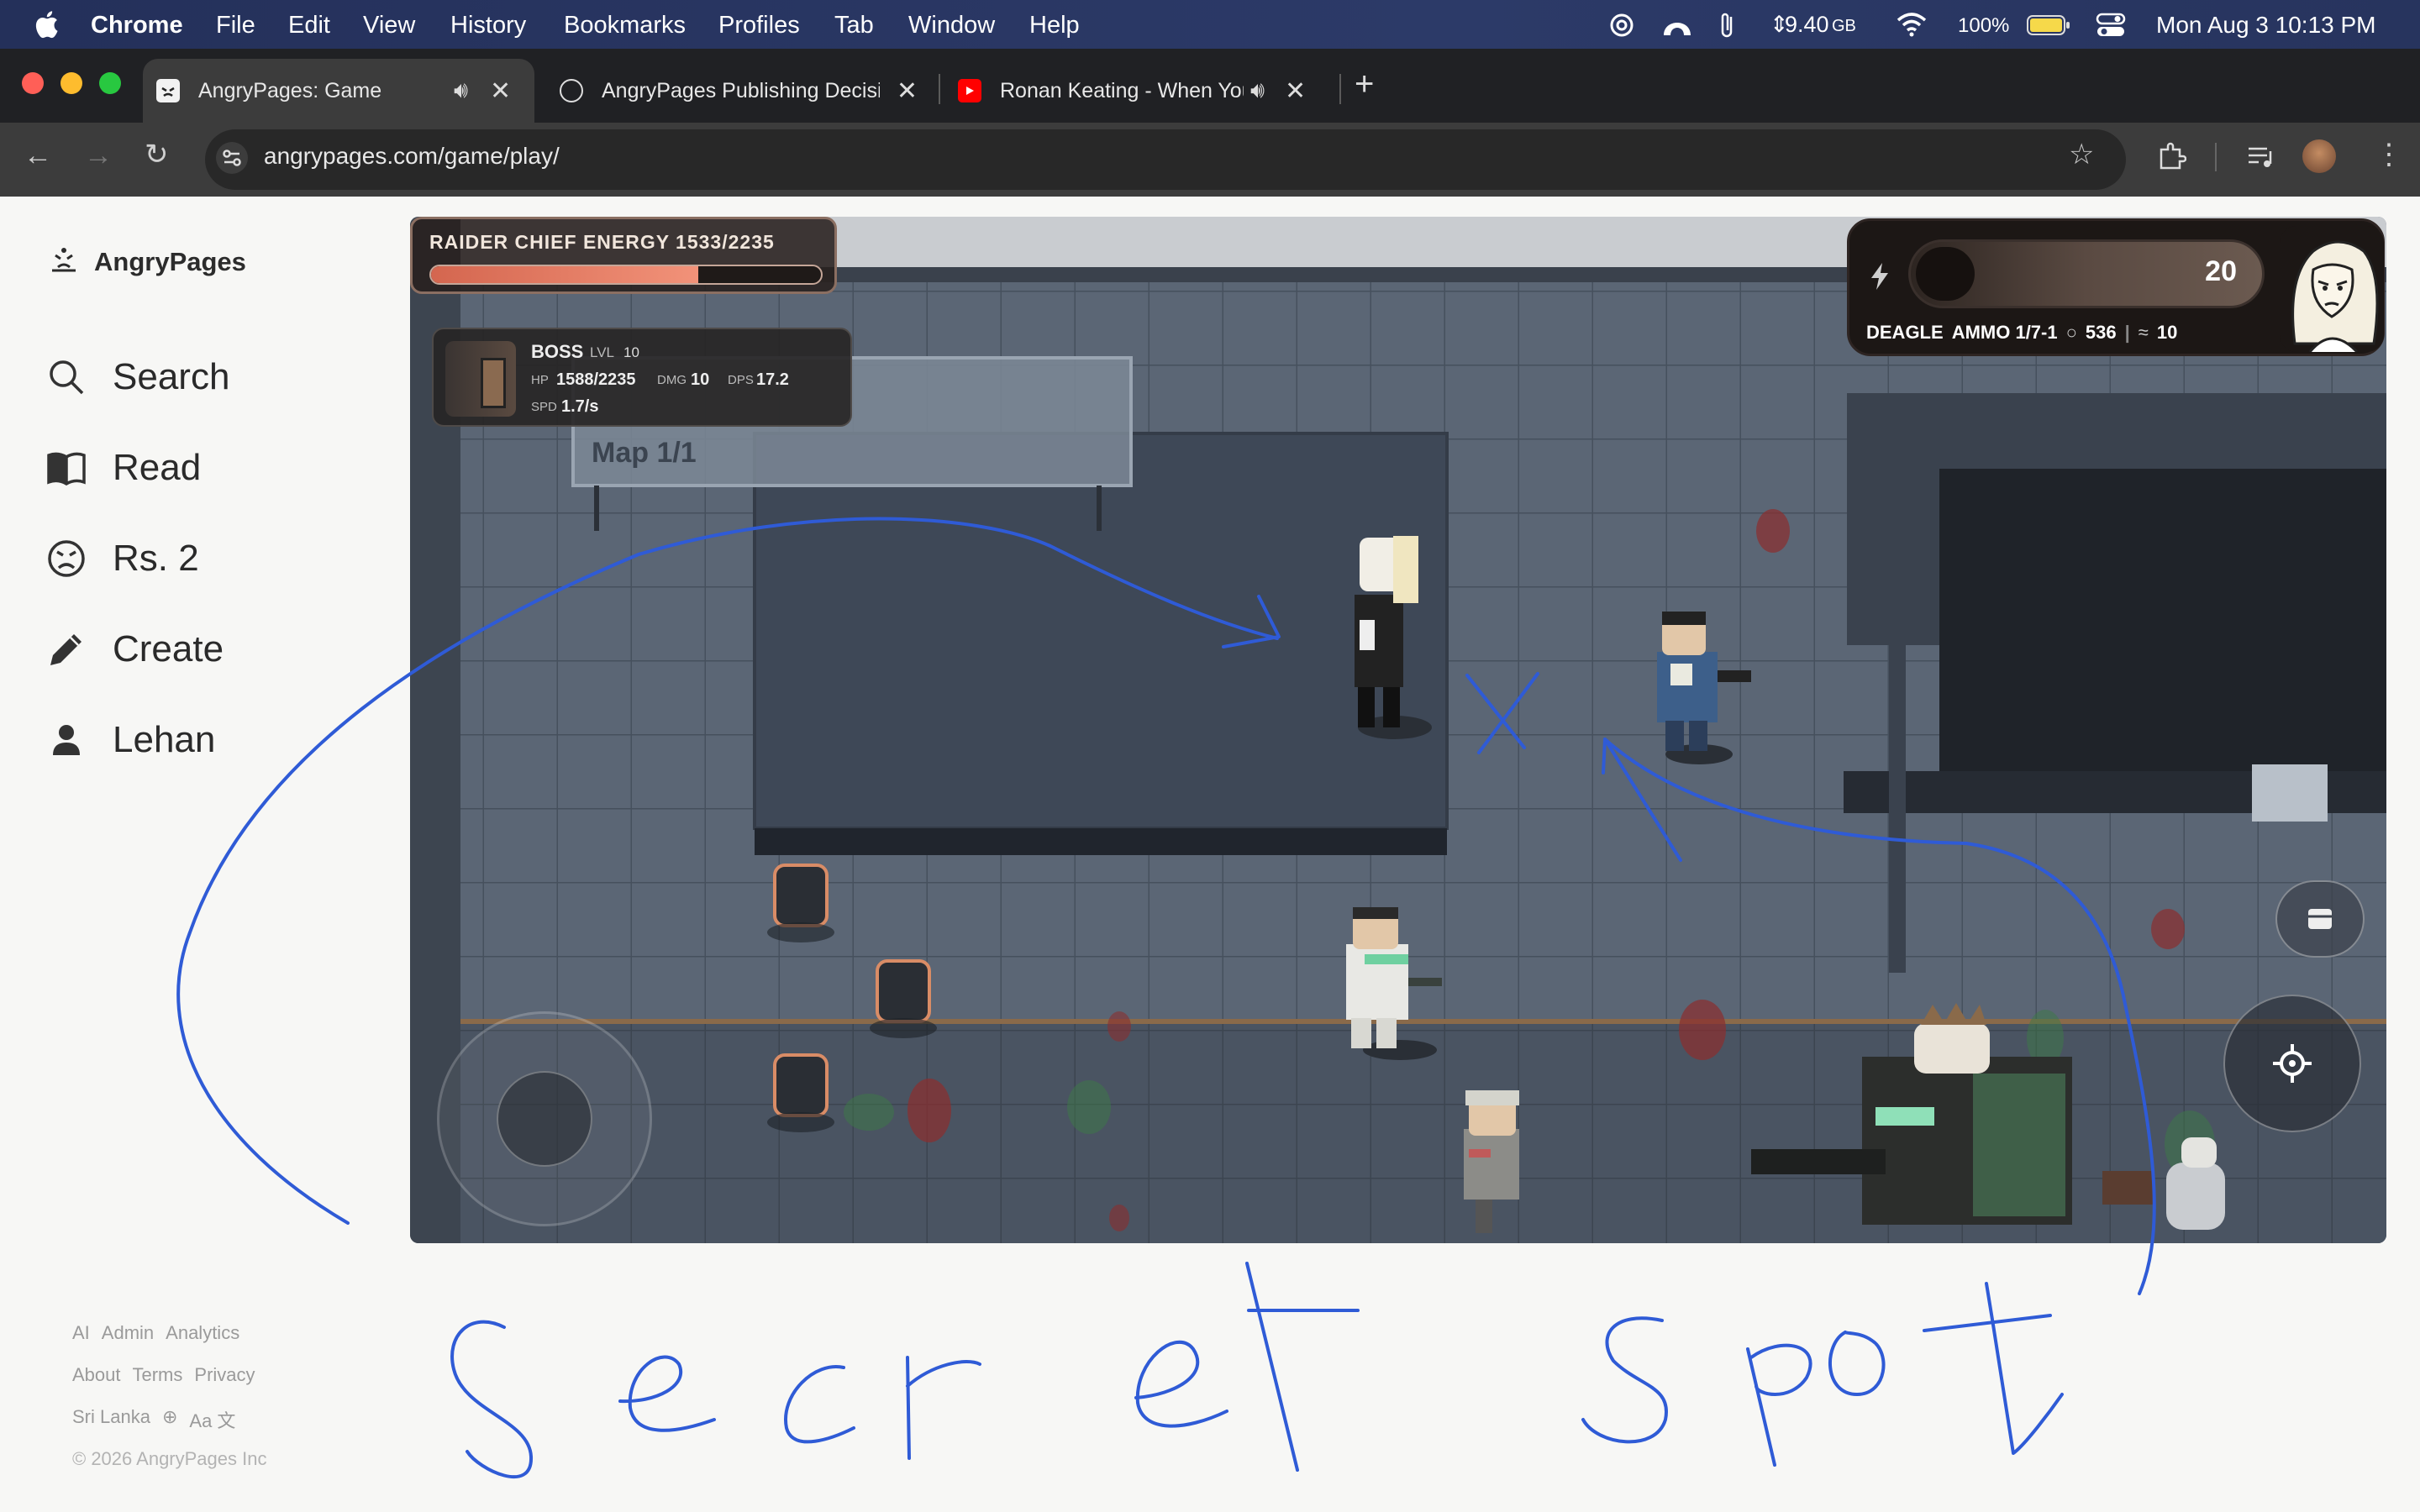 Image resolution: width=2420 pixels, height=1512 pixels. What do you see at coordinates (1340, 89) in the screenshot?
I see `tab-separator` at bounding box center [1340, 89].